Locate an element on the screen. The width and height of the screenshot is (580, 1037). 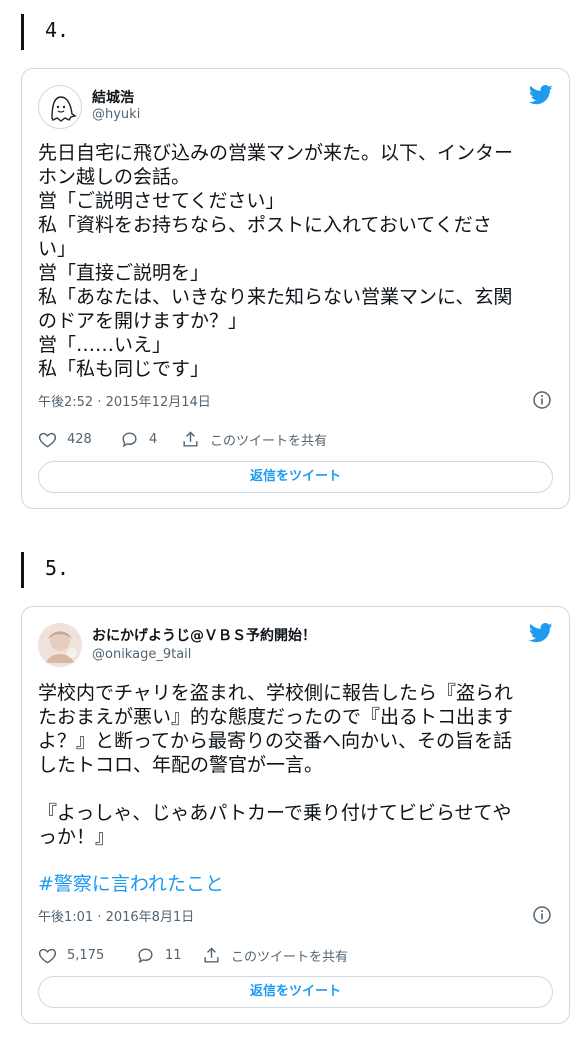
tweet-timestamp: 午後2:52 · 2015年12月14日 is located at coordinates (124, 400).